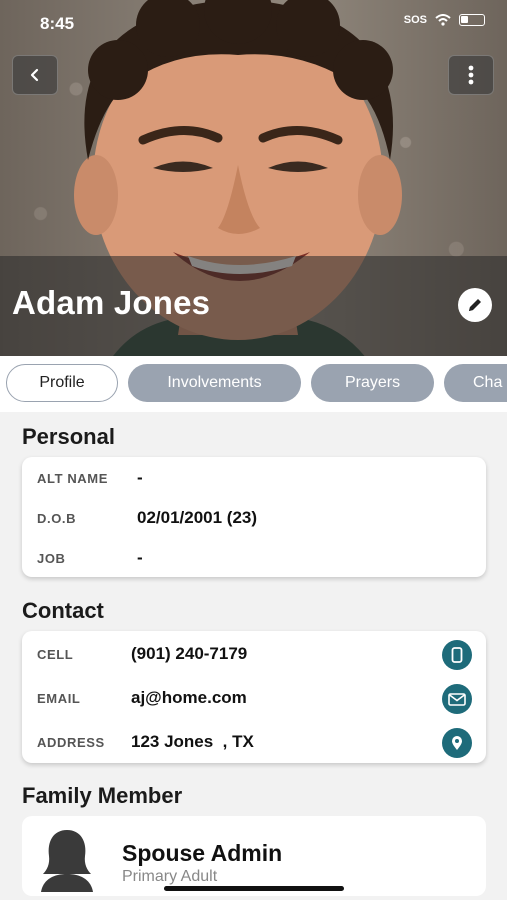 The height and width of the screenshot is (900, 507). I want to click on carrier-text: SOS, so click(415, 20).